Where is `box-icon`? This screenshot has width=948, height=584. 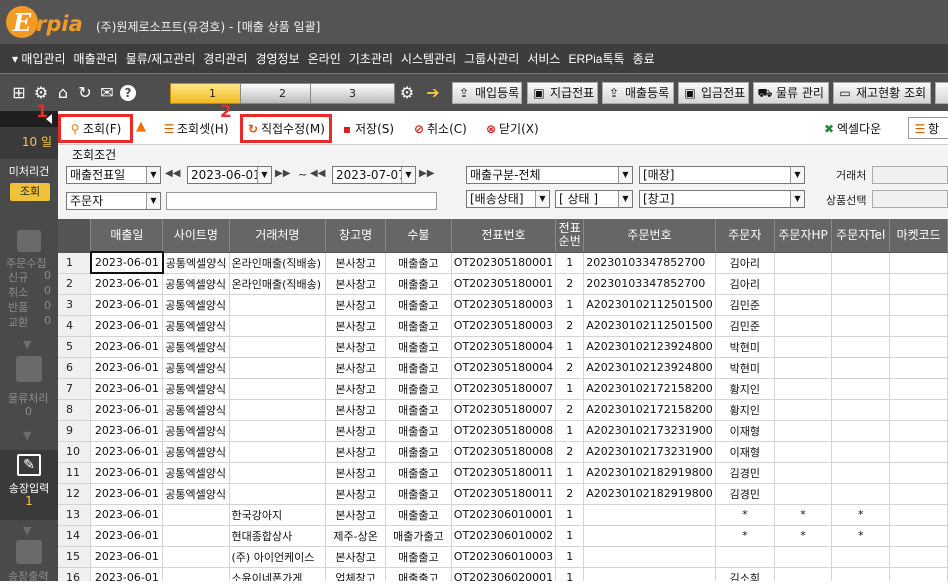
box-icon is located at coordinates (29, 369).